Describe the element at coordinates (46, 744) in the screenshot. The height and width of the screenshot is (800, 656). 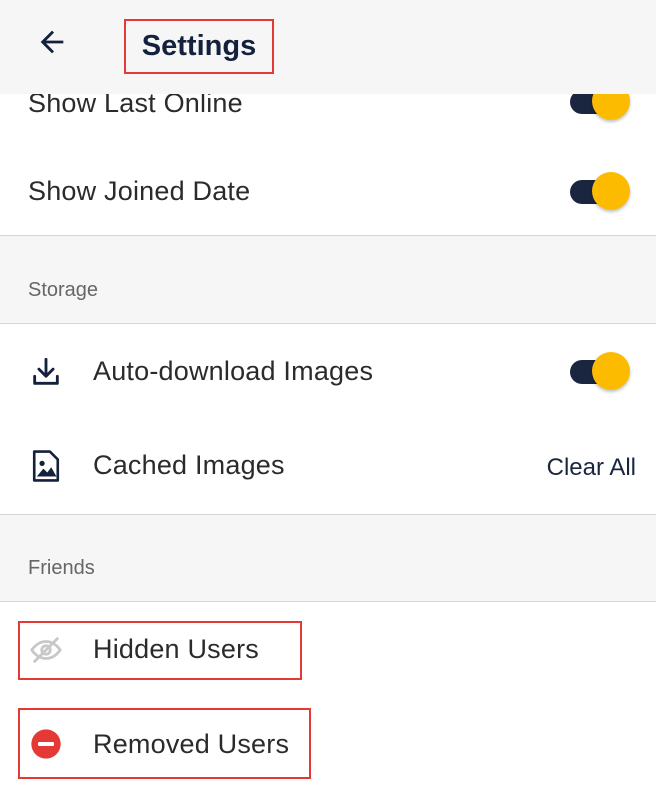
I see `remove-circle-icon` at that location.